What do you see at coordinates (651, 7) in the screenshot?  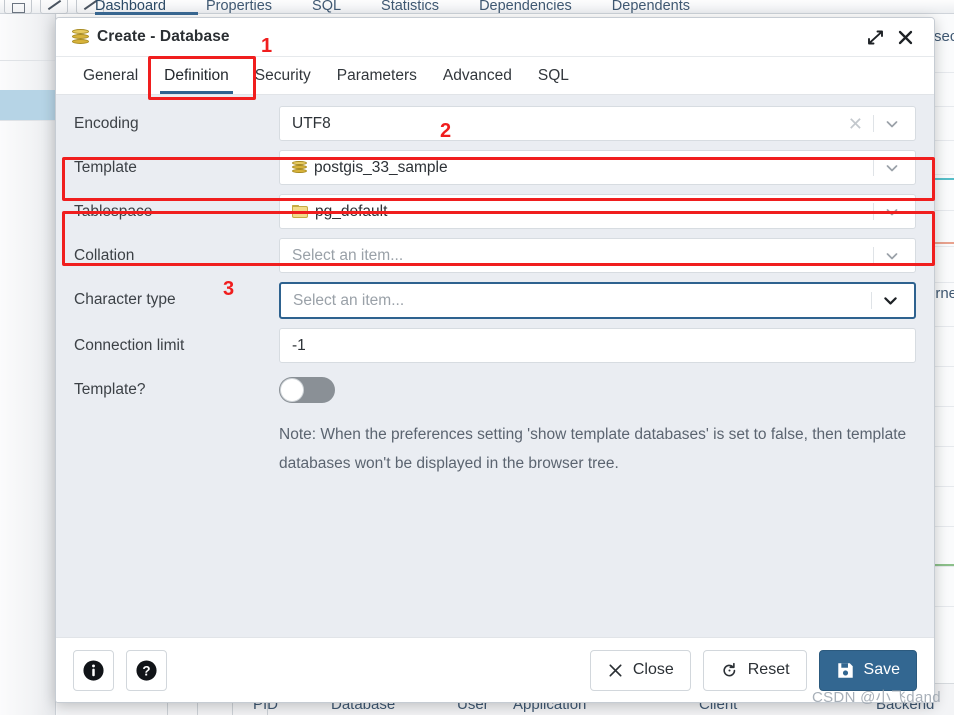 I see `app-tab-dependents: Dependents` at bounding box center [651, 7].